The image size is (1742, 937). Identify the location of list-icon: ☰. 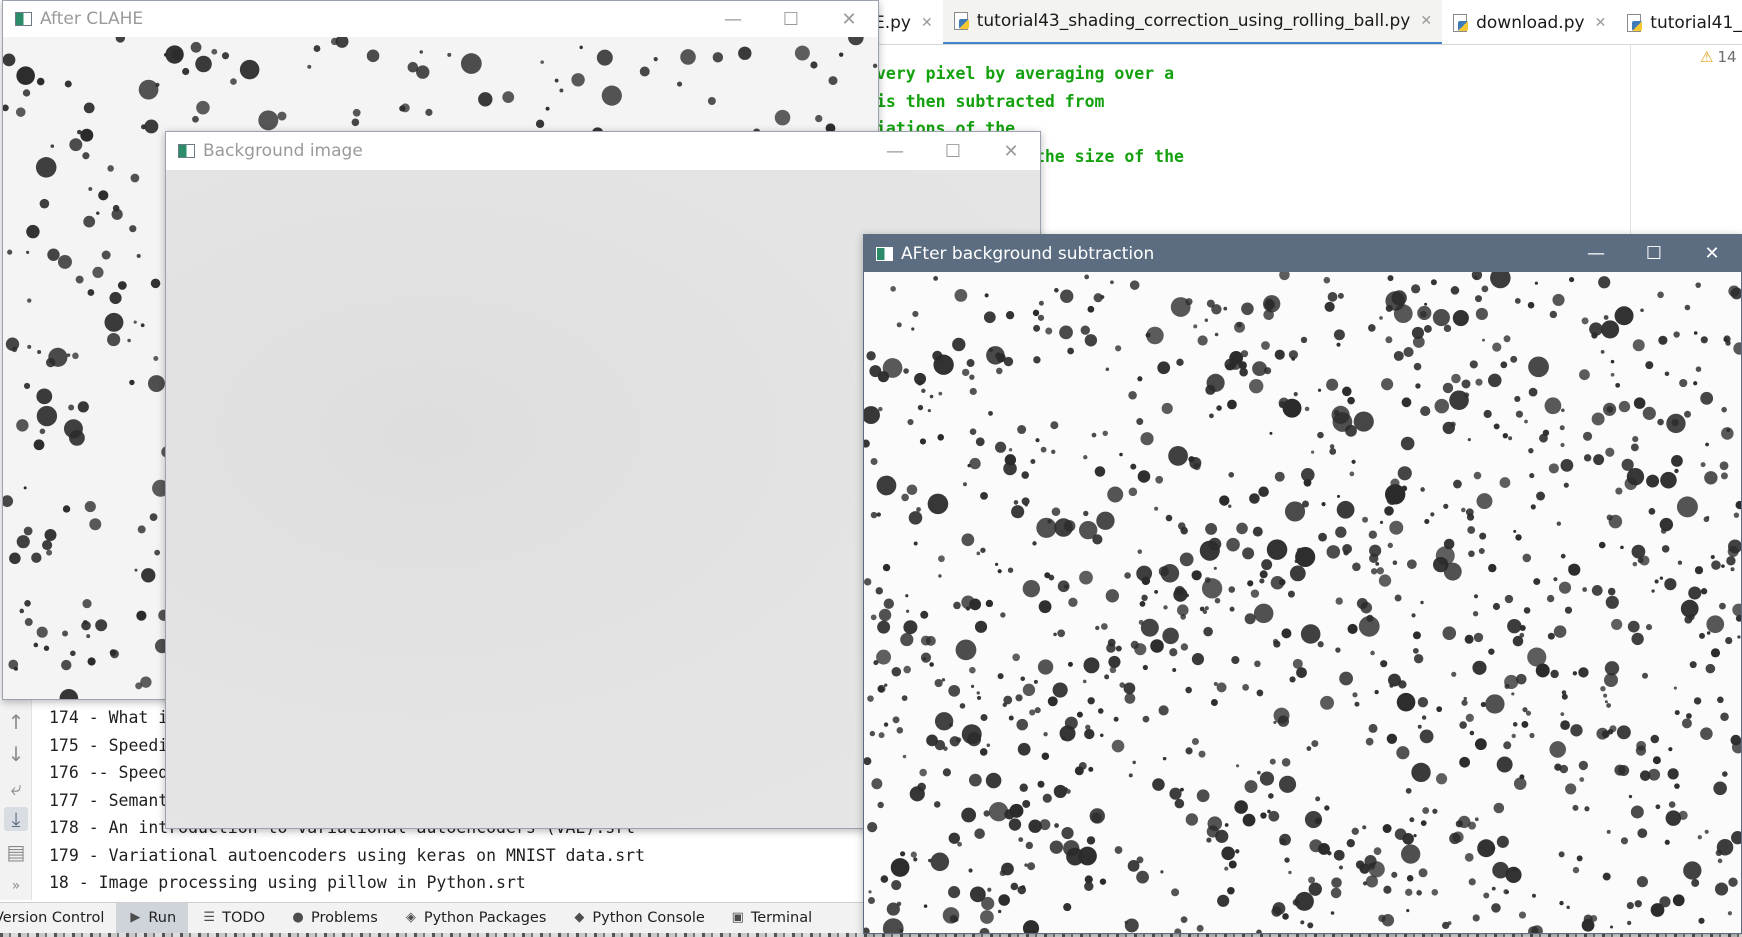
(209, 917).